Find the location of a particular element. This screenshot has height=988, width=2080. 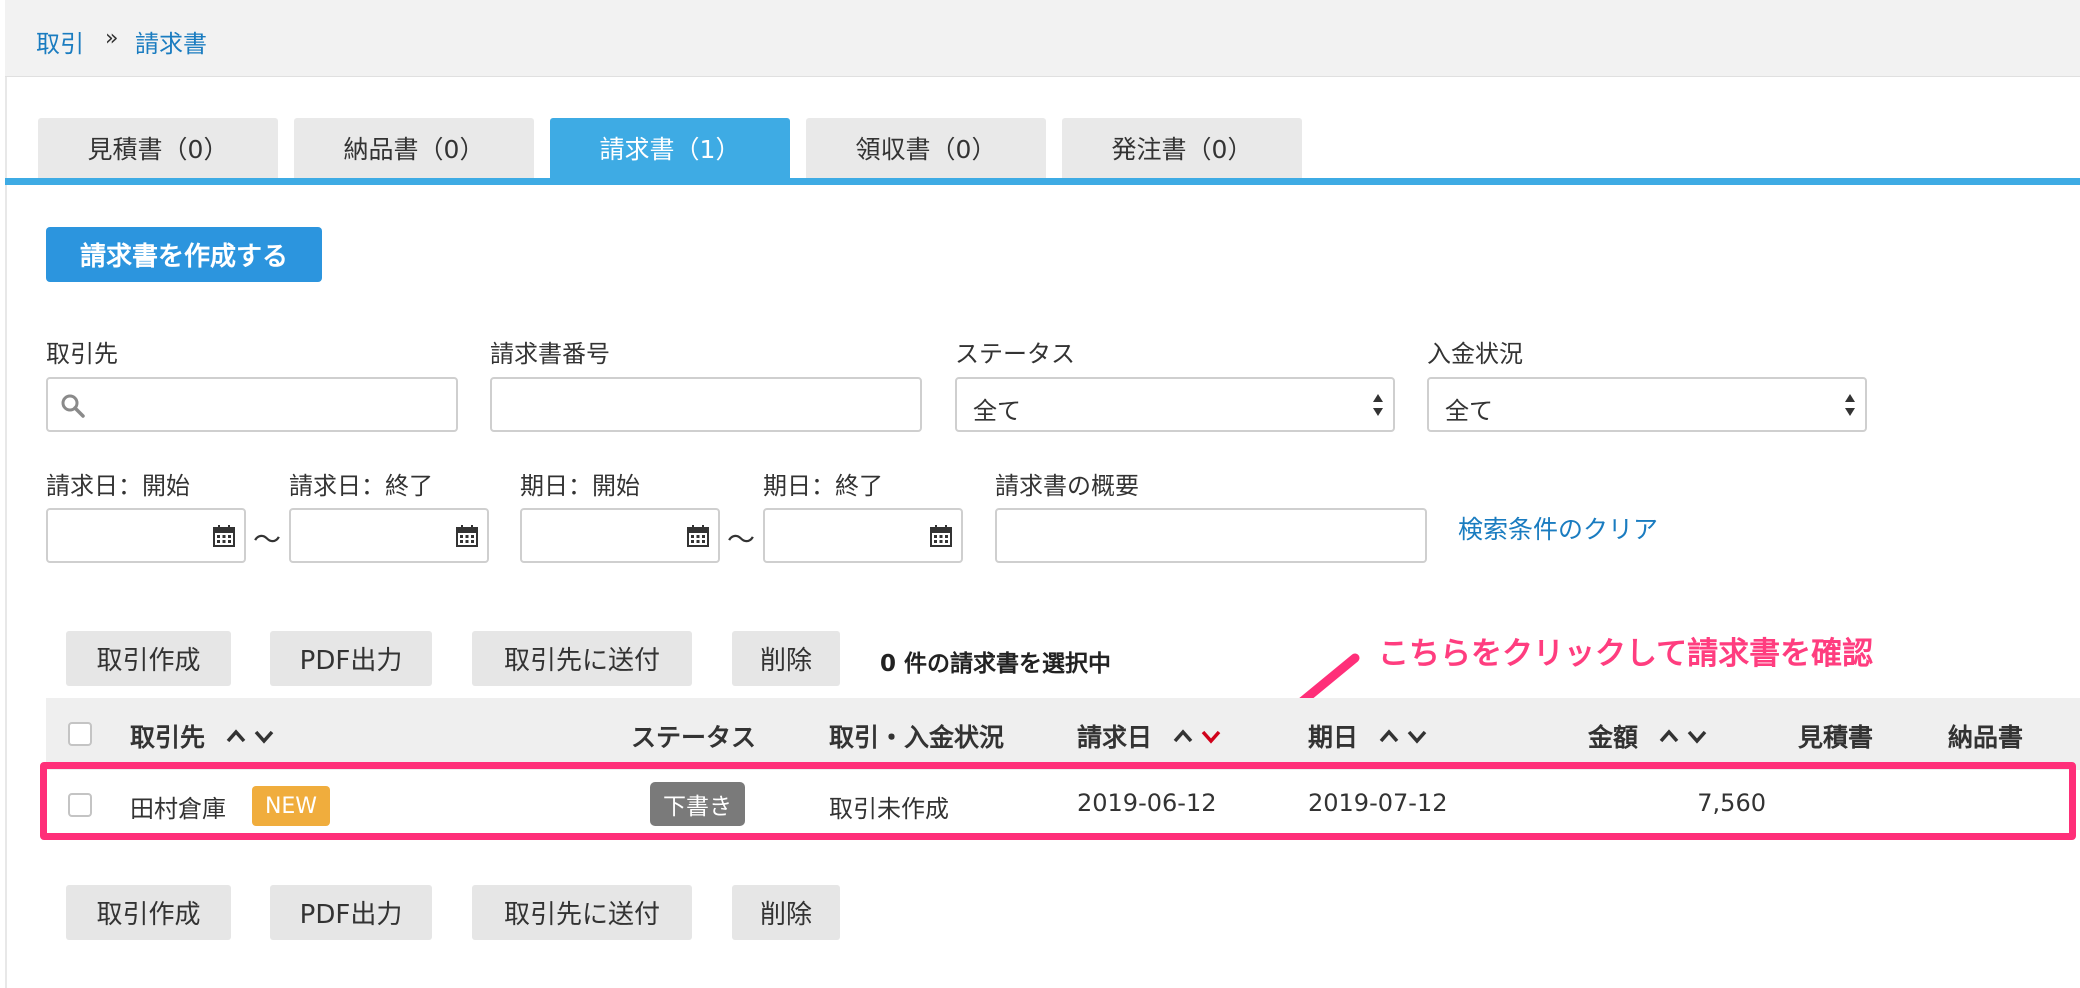

partner-search-field is located at coordinates (252, 404).